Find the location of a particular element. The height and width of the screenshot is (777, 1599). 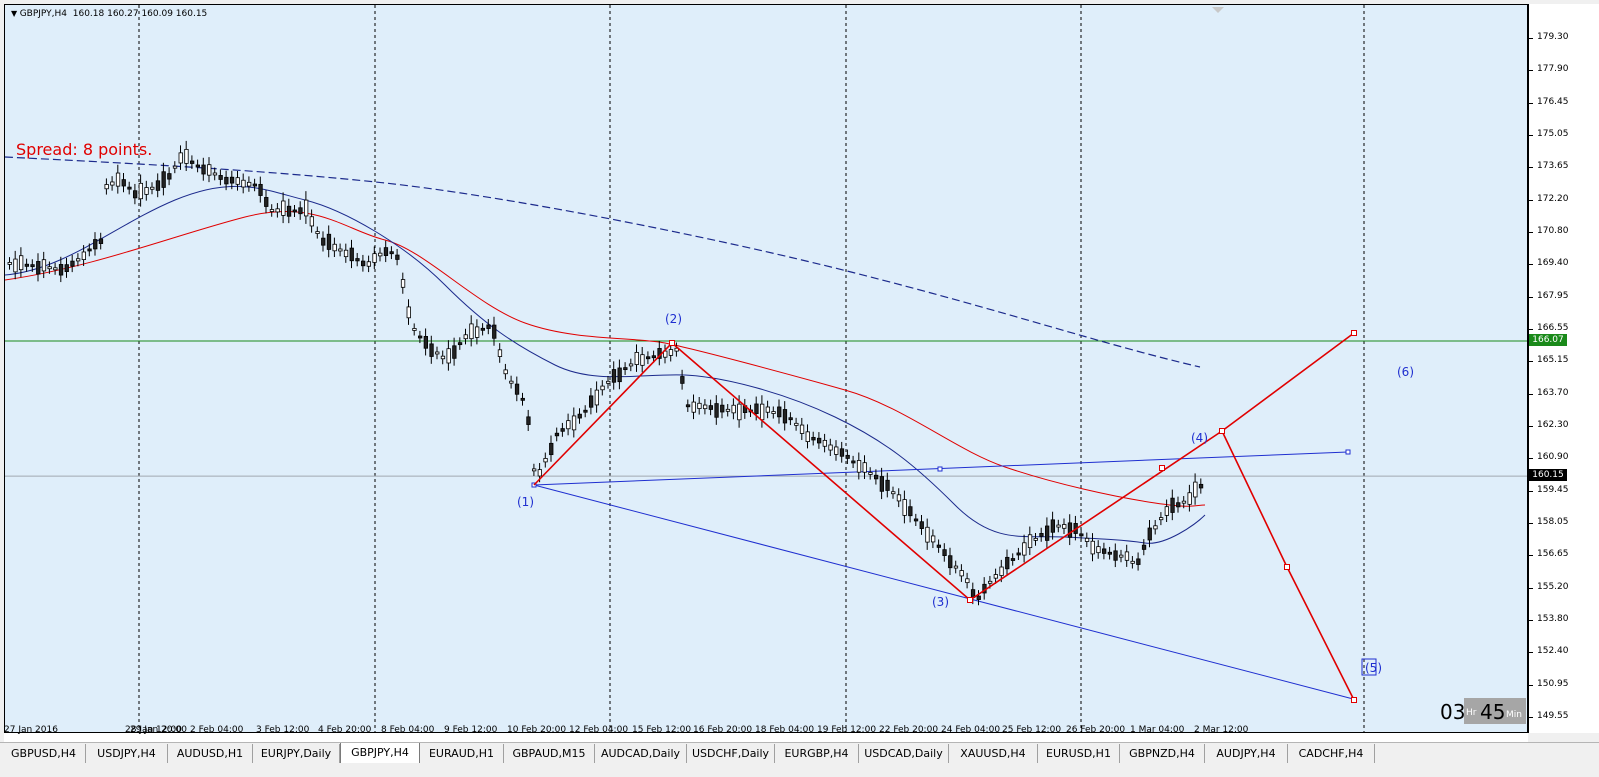

price-tick-label: 156.65 is located at coordinates (1548, 553).